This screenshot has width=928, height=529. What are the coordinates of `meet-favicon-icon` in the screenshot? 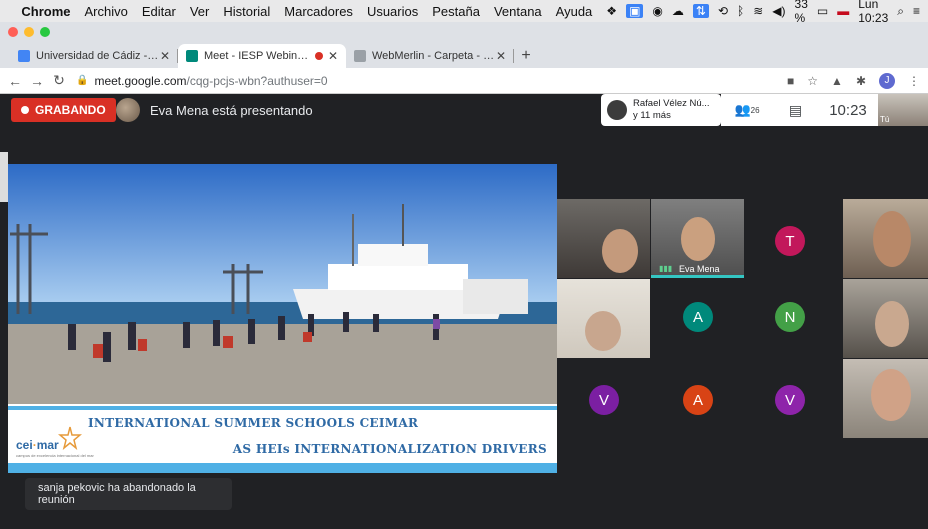 It's located at (192, 56).